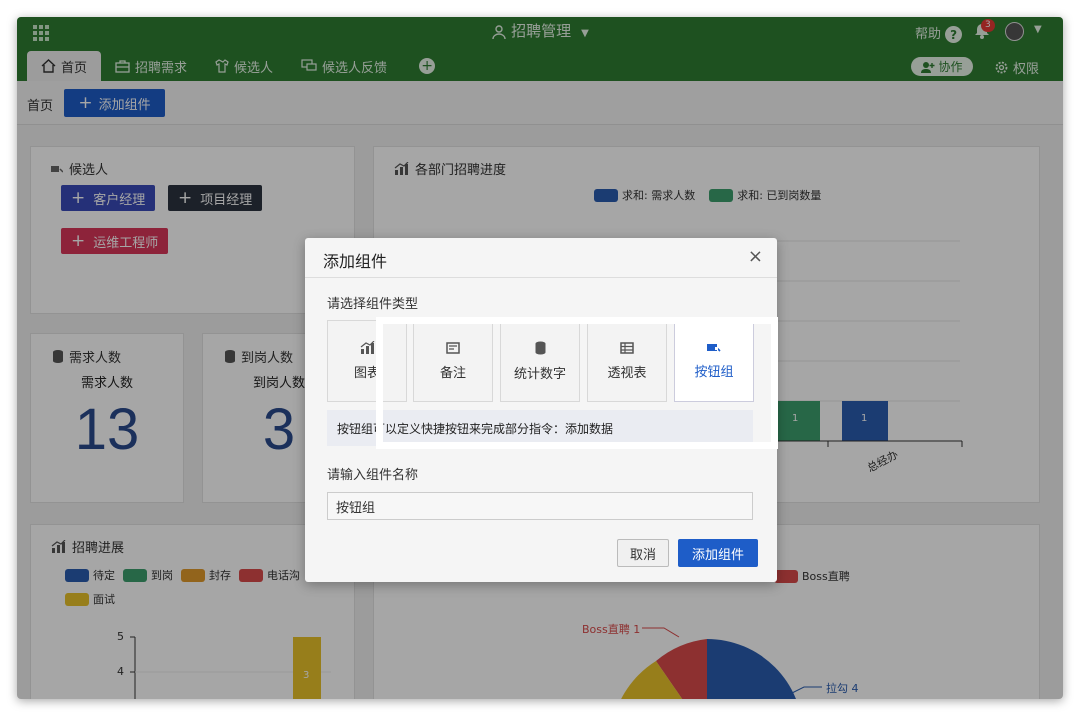 Image resolution: width=1080 pixels, height=716 pixels. I want to click on type-option-button-group: 按钮组, so click(714, 361).